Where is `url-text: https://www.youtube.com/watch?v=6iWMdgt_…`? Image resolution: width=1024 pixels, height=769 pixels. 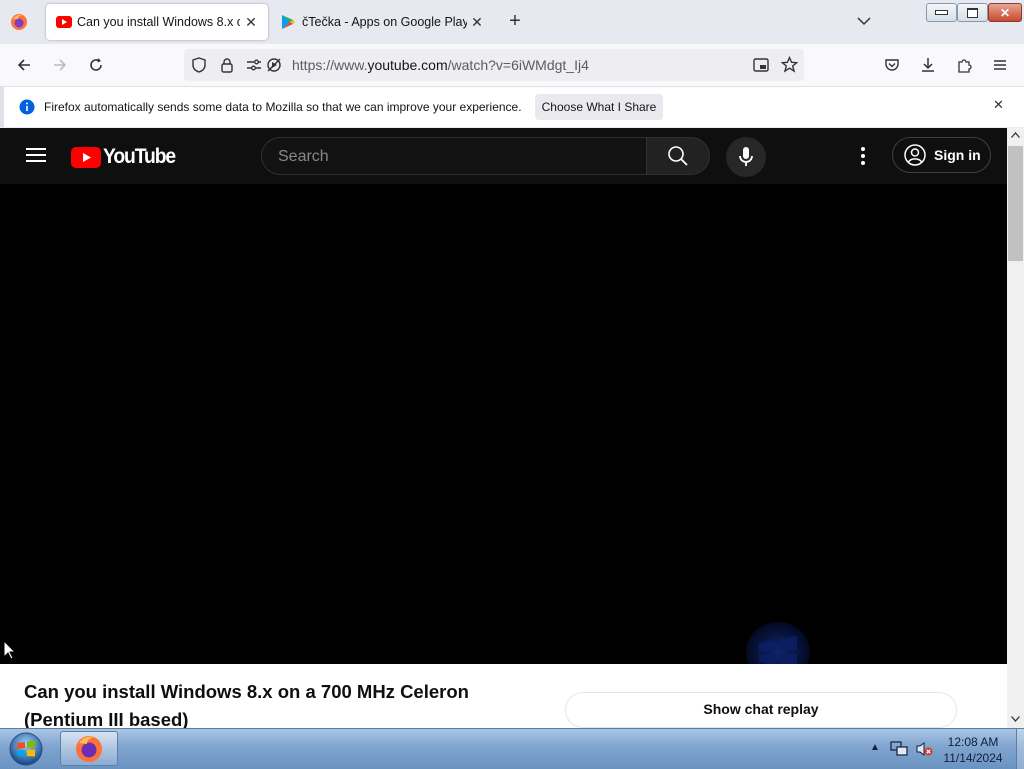
url-text: https://www.youtube.com/watch?v=6iWMdgt_… is located at coordinates (440, 65).